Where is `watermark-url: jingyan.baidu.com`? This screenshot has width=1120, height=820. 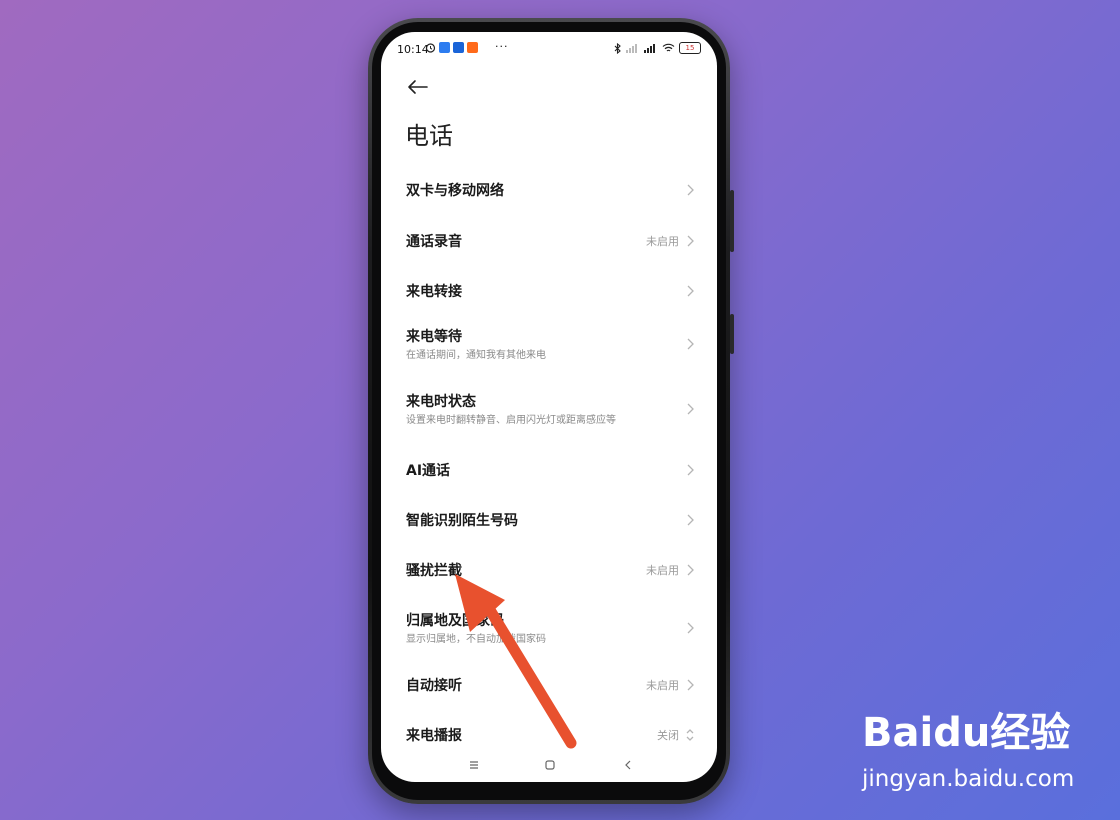 watermark-url: jingyan.baidu.com is located at coordinates (968, 779).